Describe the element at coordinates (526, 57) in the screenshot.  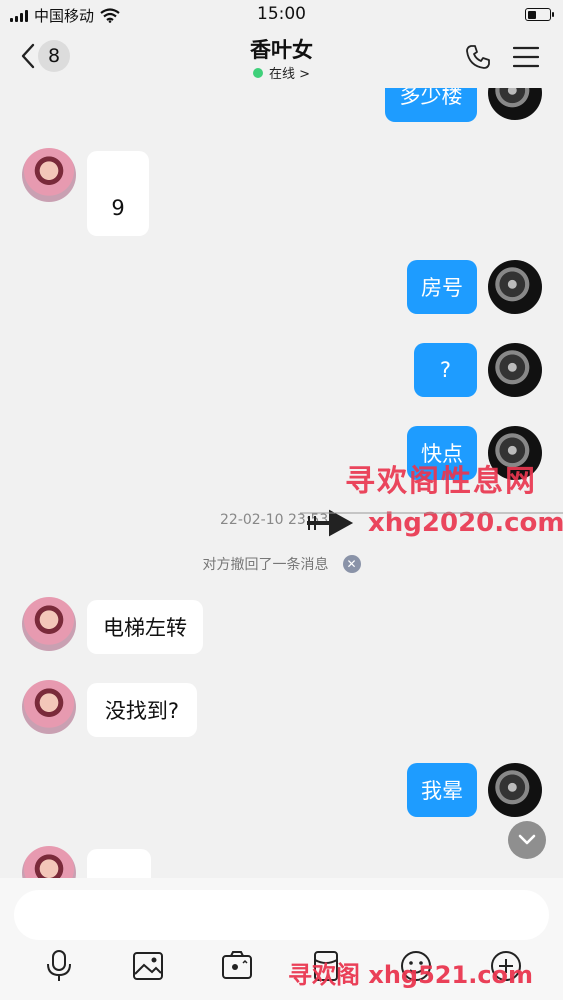
I see `menu-icon` at that location.